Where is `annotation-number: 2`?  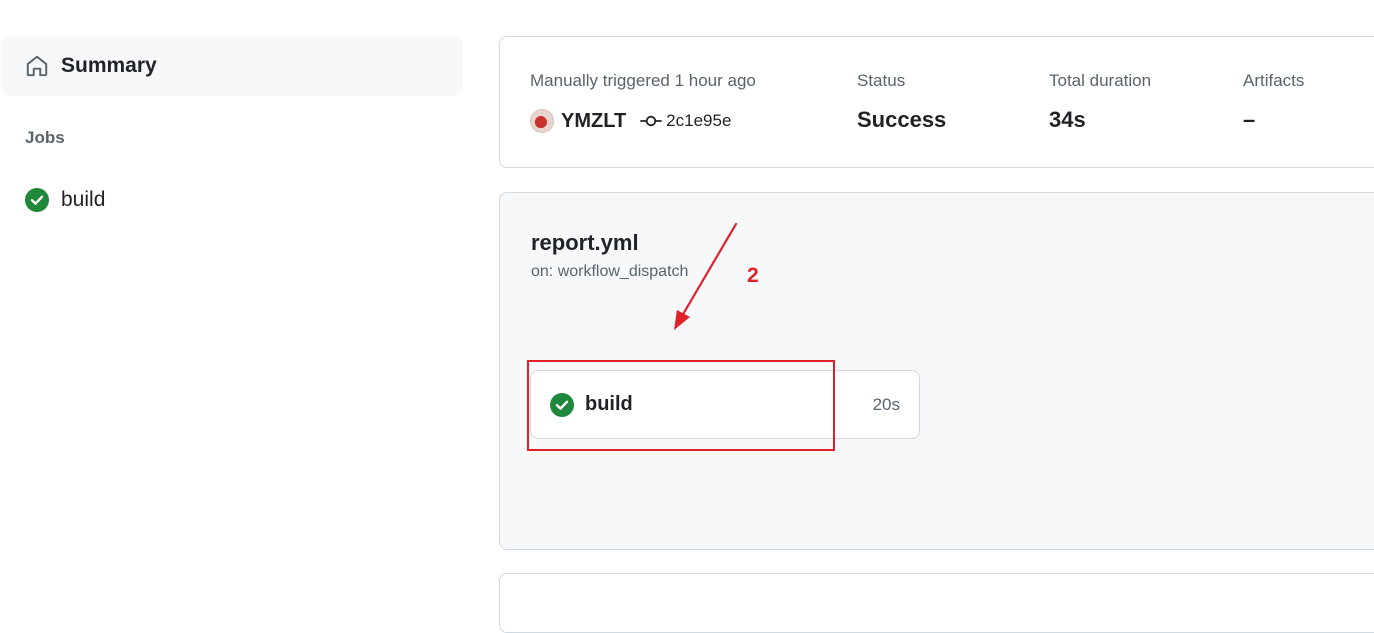 annotation-number: 2 is located at coordinates (753, 275).